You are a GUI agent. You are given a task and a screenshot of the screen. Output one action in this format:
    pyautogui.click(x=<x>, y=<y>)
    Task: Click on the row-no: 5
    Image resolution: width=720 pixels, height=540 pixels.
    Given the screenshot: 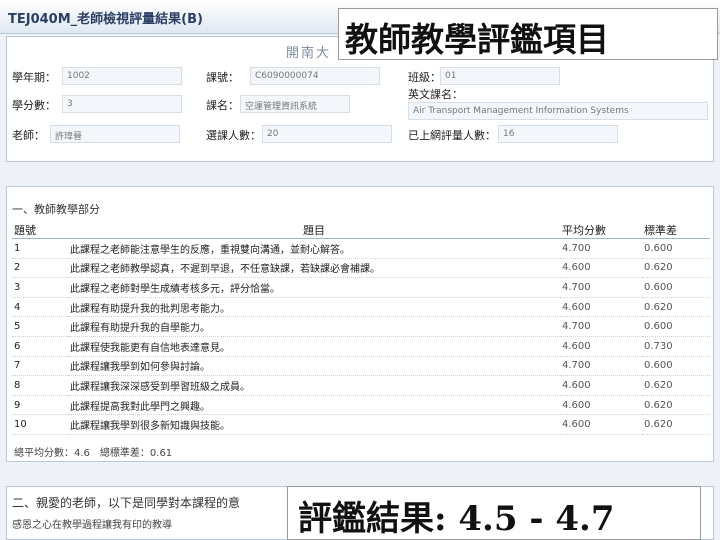 What is the action you would take?
    pyautogui.click(x=40, y=326)
    